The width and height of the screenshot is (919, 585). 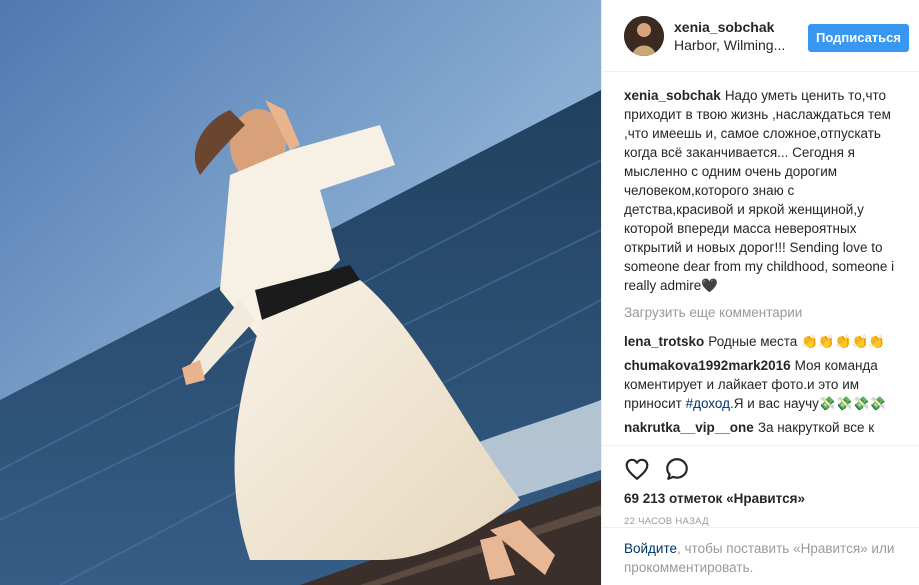 What do you see at coordinates (797, 341) in the screenshot?
I see `comment-text: Родные места 👏👏👏👏👏` at bounding box center [797, 341].